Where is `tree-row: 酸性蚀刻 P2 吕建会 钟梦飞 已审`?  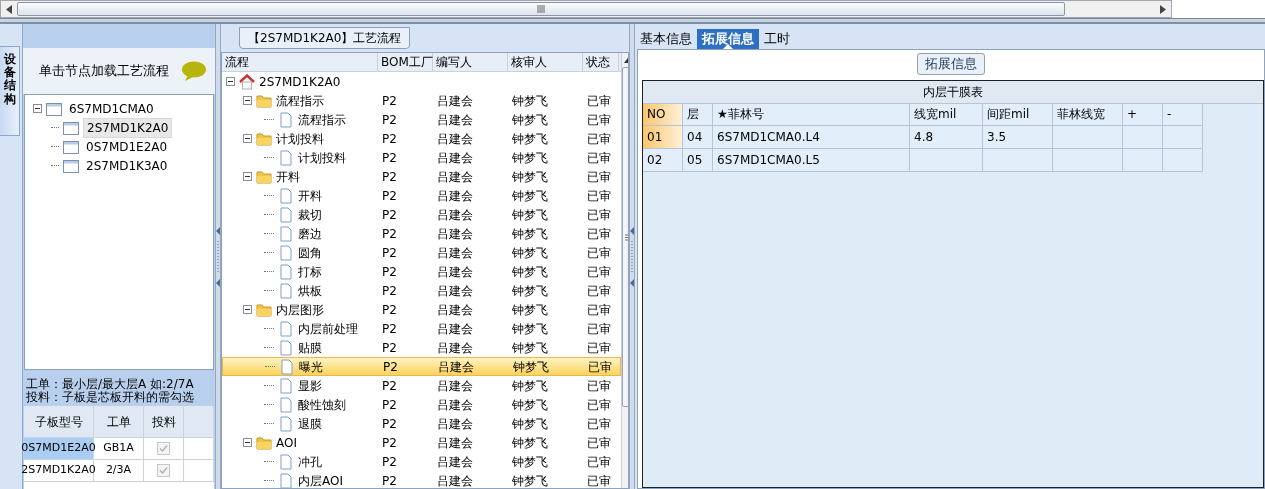 tree-row: 酸性蚀刻 P2 吕建会 钟梦飞 已审 is located at coordinates (421, 404).